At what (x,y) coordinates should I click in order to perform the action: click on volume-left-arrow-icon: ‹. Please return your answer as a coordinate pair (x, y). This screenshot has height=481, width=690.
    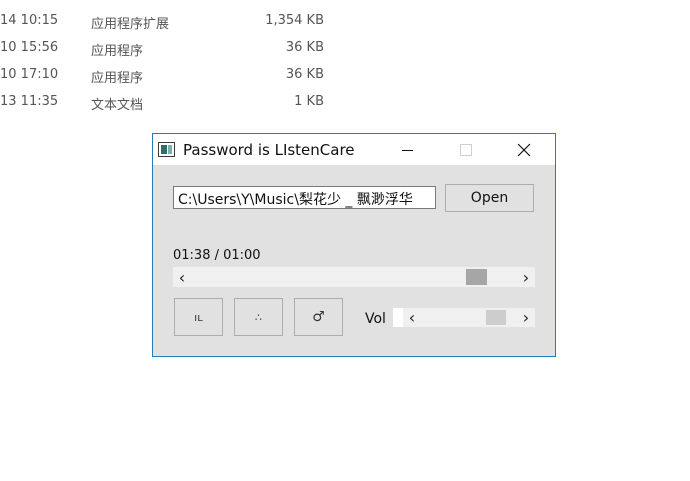
    Looking at the image, I should click on (412, 317).